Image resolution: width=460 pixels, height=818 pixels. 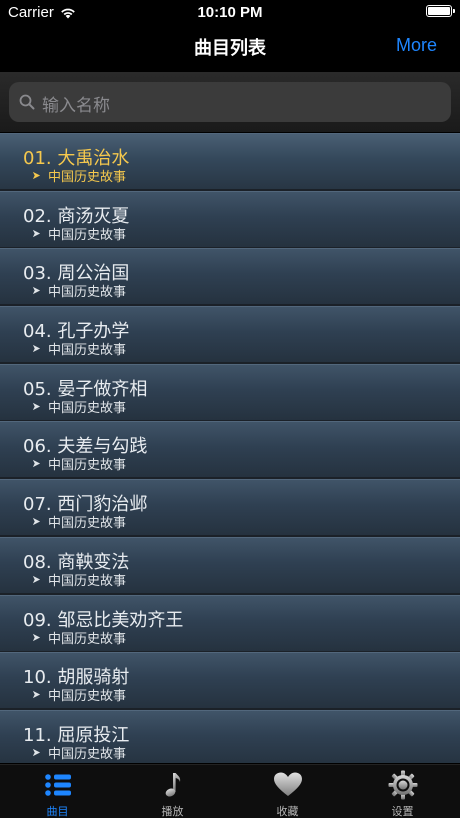 I want to click on music-note-icon, so click(x=173, y=785).